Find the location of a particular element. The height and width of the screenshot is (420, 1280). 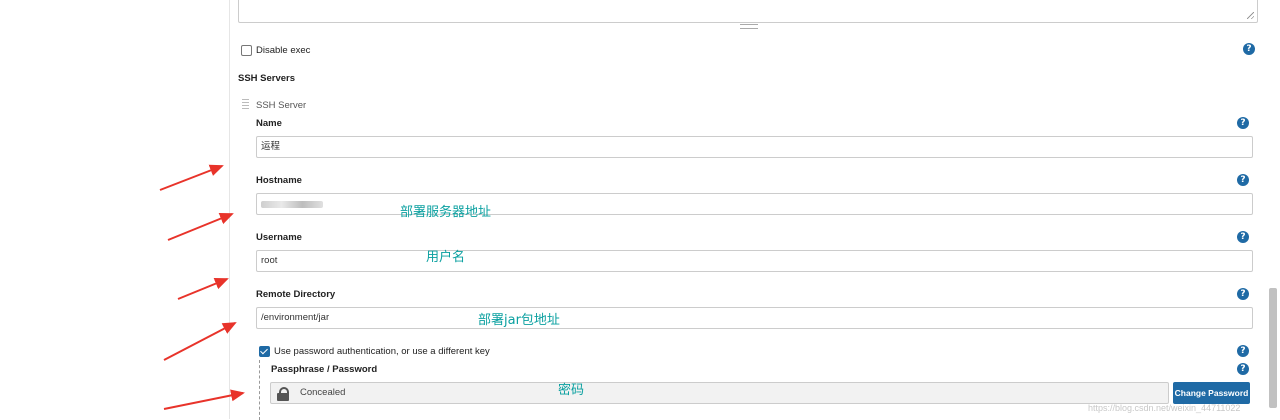

annotation-arrows is located at coordinates (202, 287).